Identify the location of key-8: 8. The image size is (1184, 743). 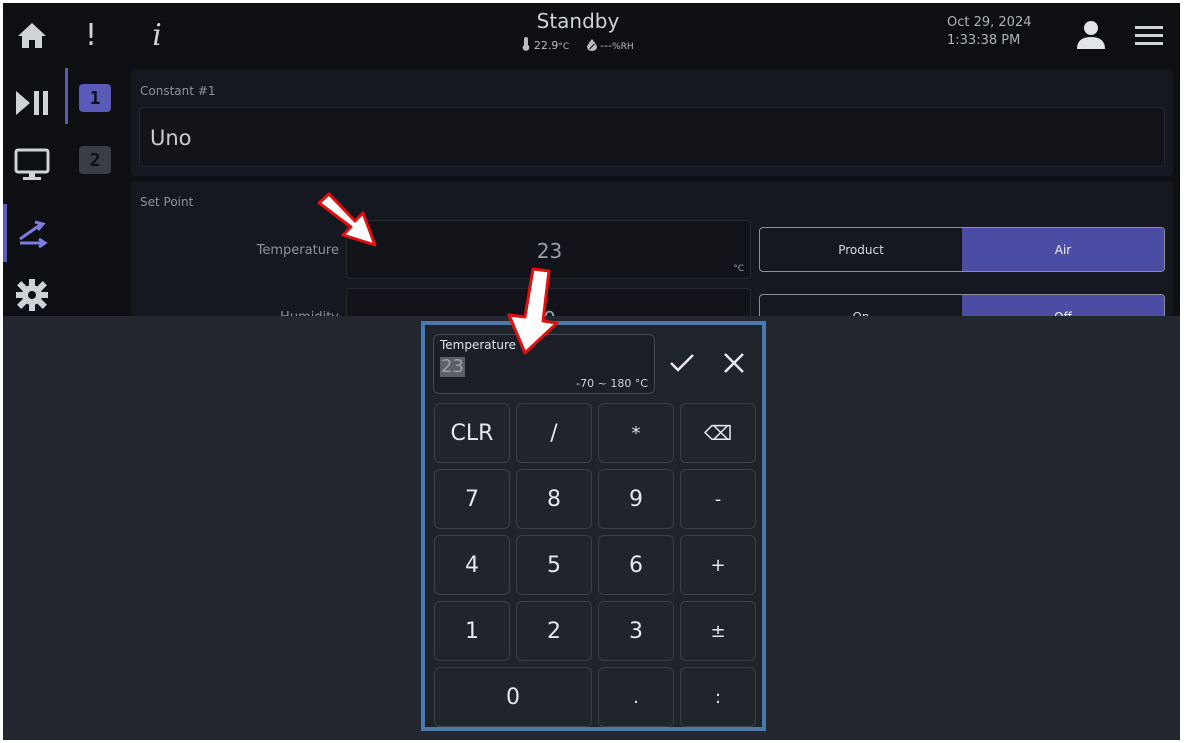
(554, 499).